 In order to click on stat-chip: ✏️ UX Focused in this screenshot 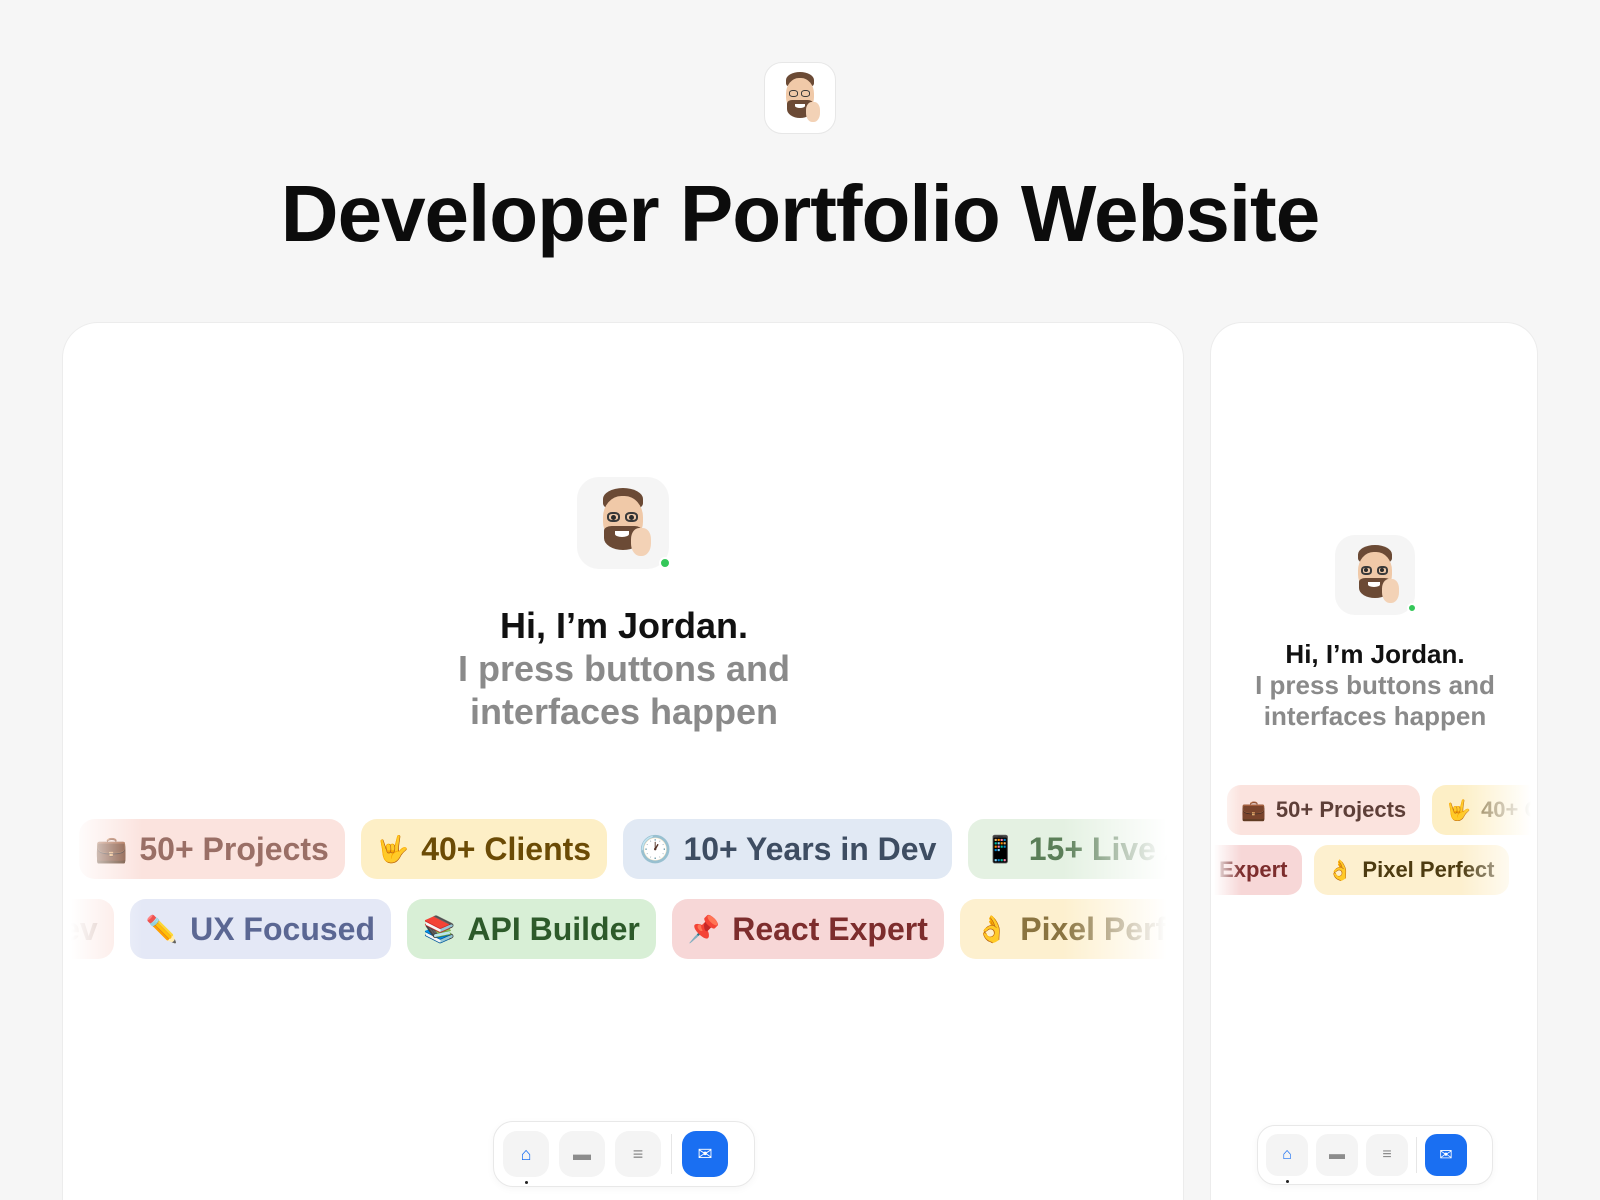, I will do `click(260, 929)`.